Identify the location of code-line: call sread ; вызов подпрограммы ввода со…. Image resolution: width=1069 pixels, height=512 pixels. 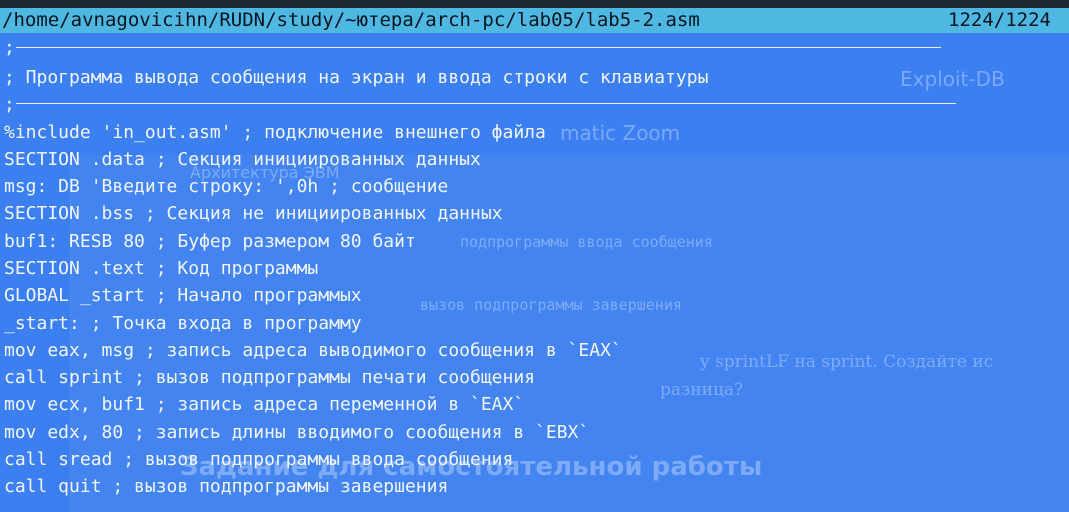
(259, 459).